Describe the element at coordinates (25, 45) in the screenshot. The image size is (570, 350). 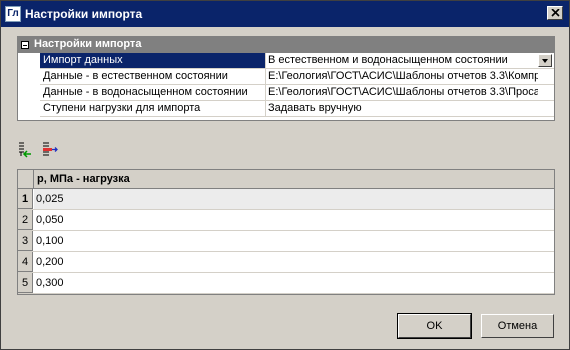
I see `collapse-icon` at that location.